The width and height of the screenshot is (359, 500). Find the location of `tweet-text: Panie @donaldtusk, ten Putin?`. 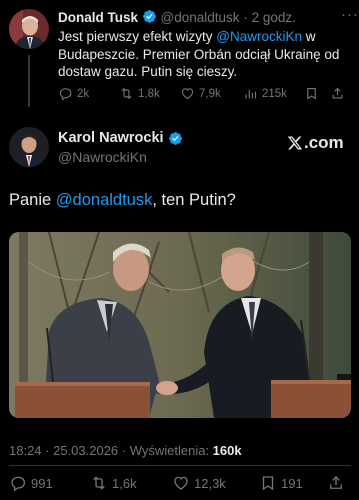

tweet-text: Panie @donaldtusk, ten Putin? is located at coordinates (122, 200).